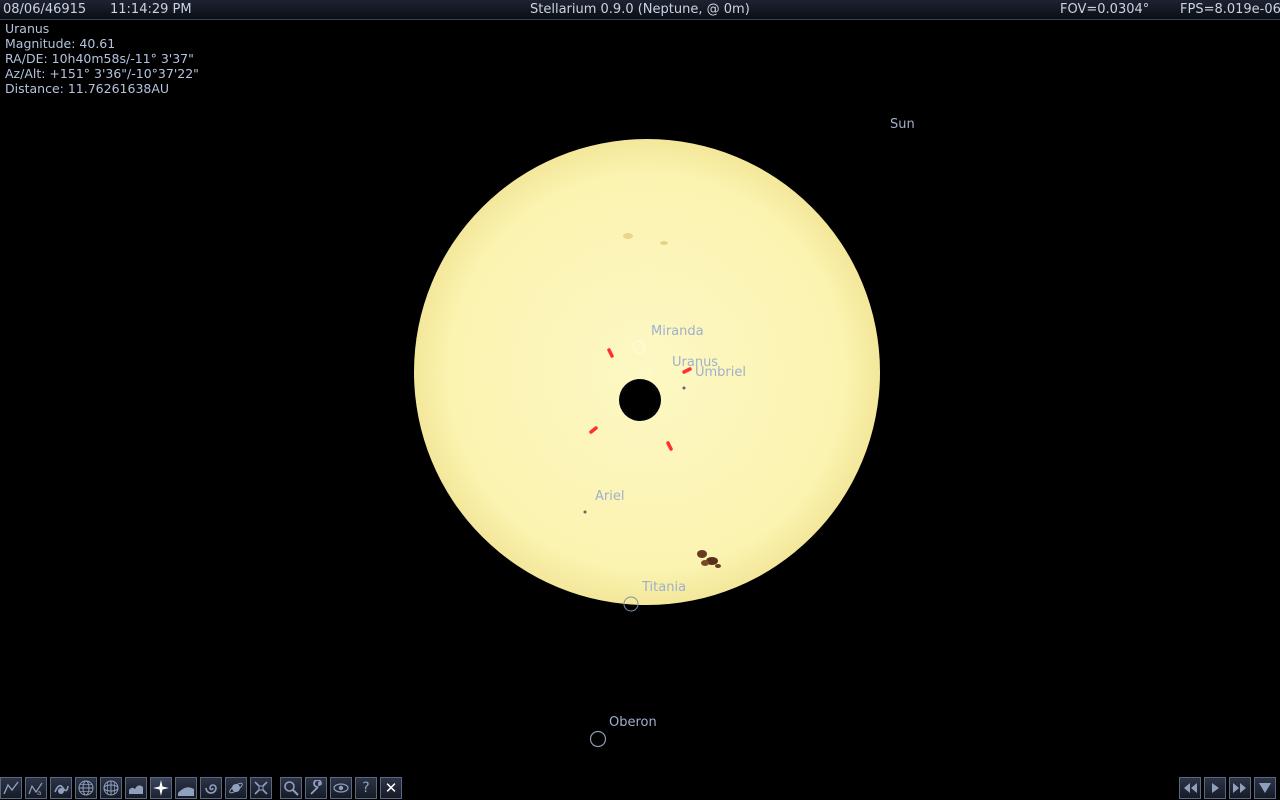  I want to click on umbriel-marker, so click(684, 388).